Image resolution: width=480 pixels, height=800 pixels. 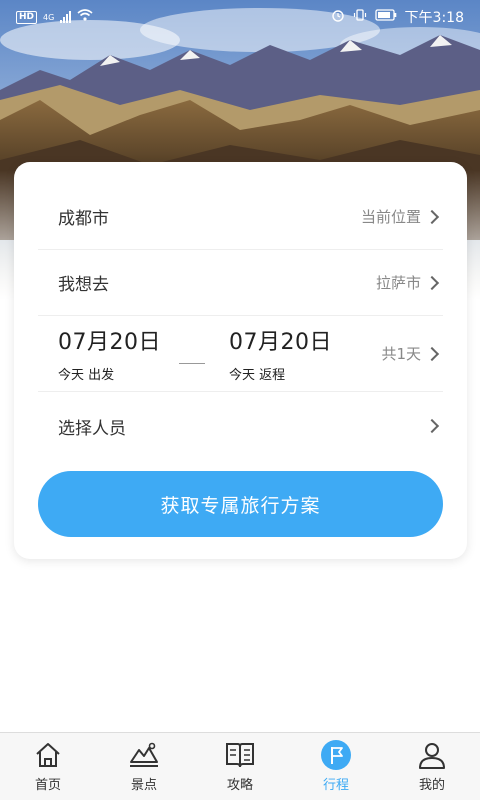 What do you see at coordinates (47, 785) in the screenshot?
I see `nav-label: 首页` at bounding box center [47, 785].